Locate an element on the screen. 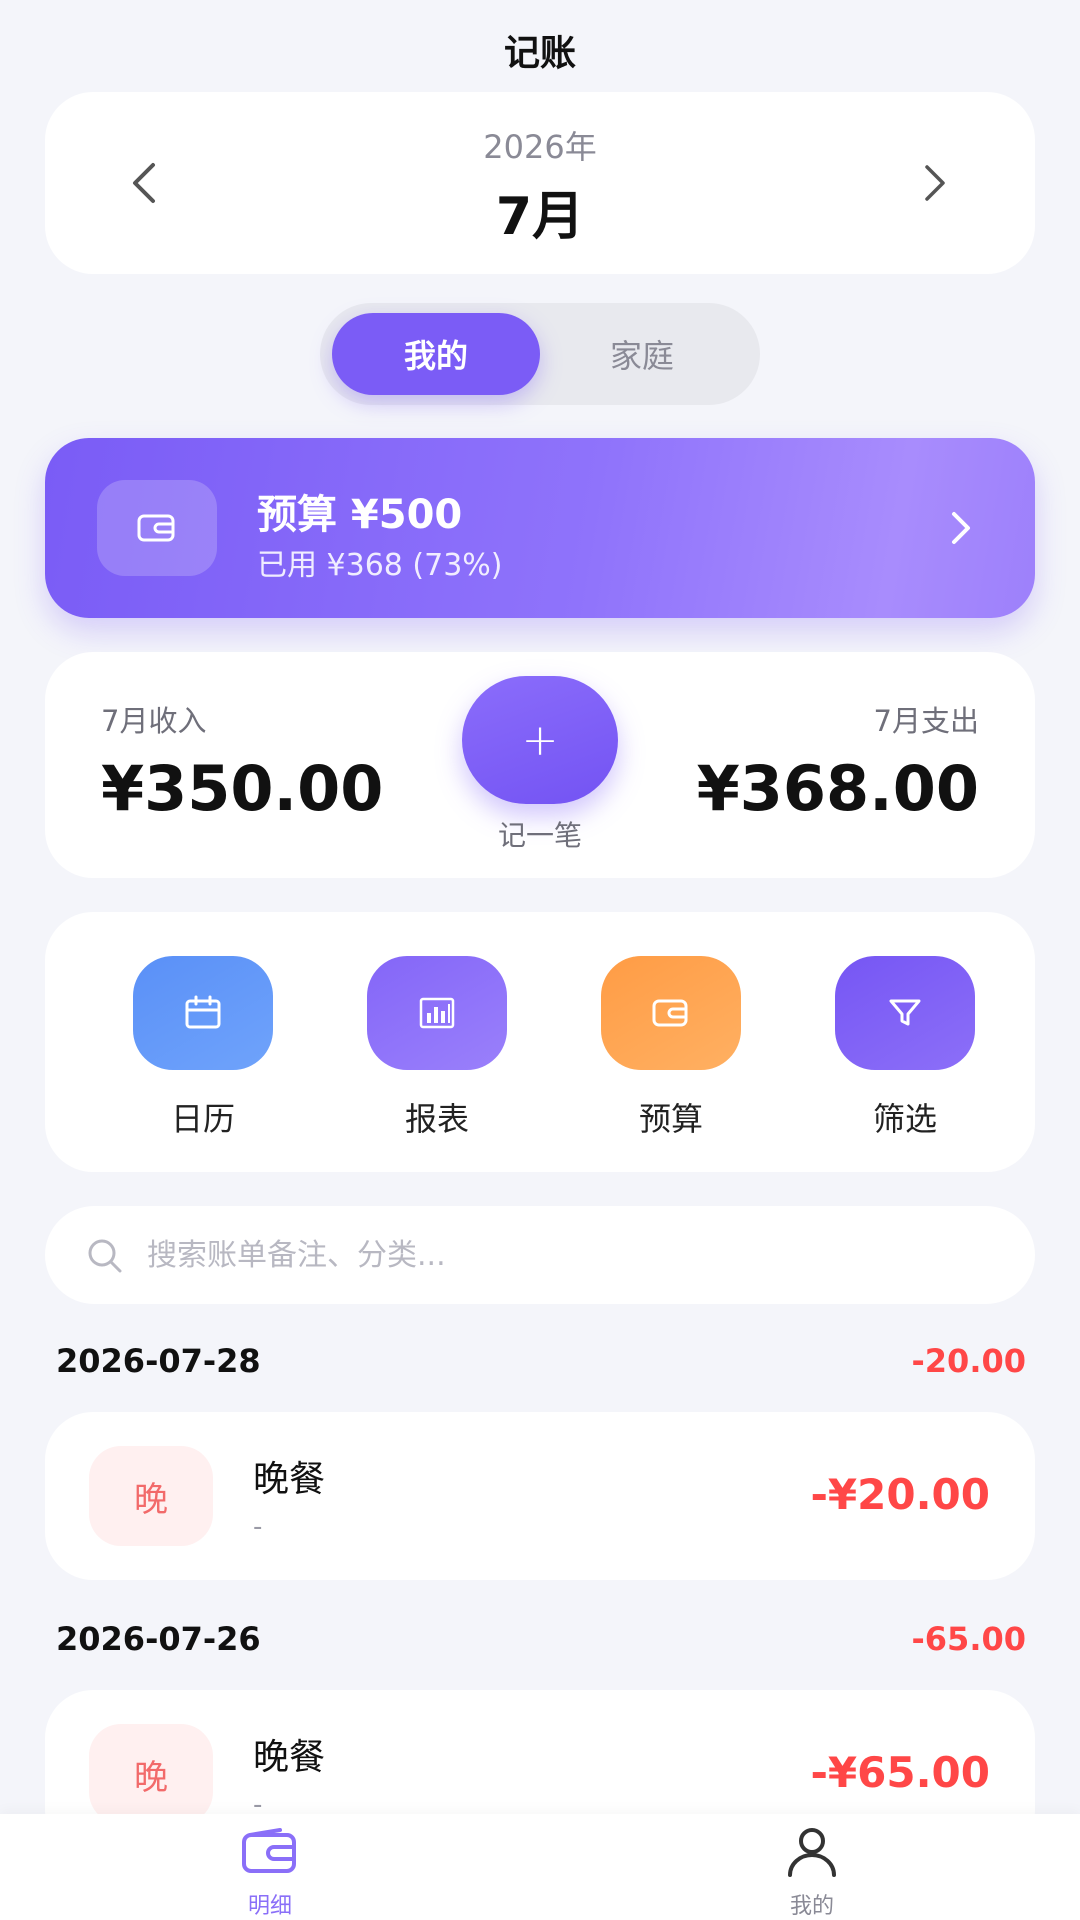 The width and height of the screenshot is (1080, 1920). tab-family: 家庭 is located at coordinates (642, 354).